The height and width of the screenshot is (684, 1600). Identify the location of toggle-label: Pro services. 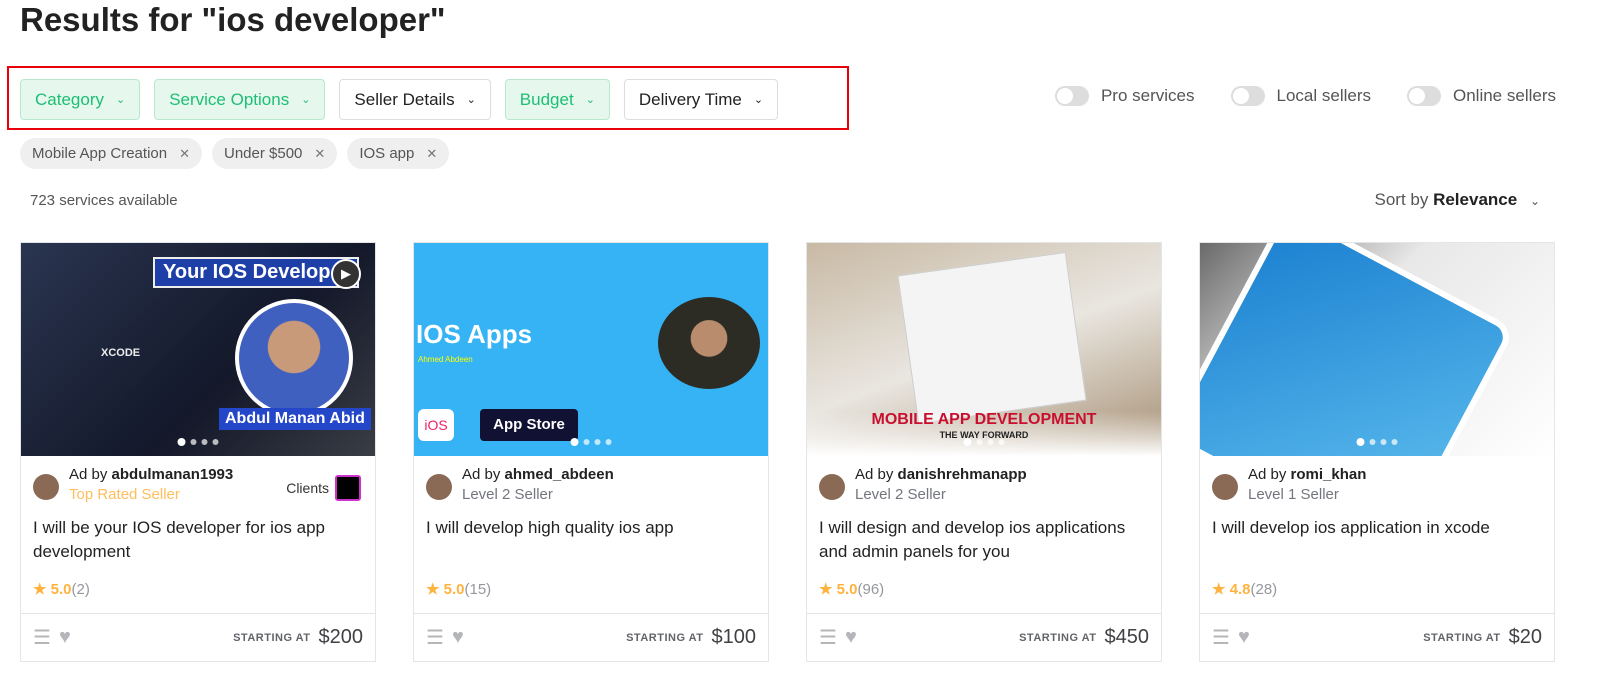
(1147, 95).